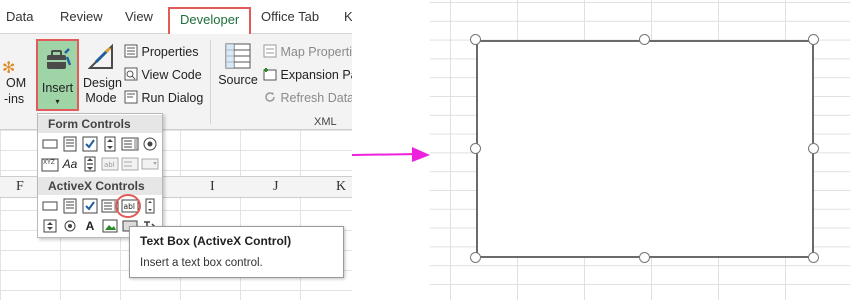 This screenshot has height=300, width=850. I want to click on svg-text: abl, so click(109, 165).